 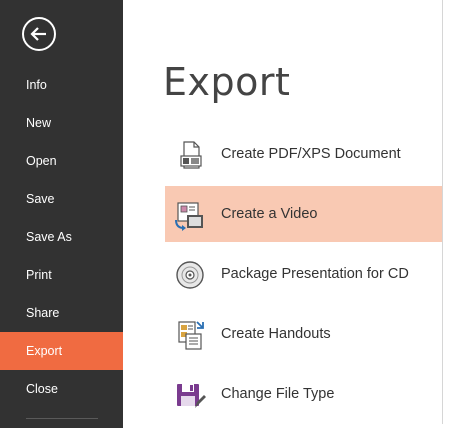 What do you see at coordinates (227, 82) in the screenshot?
I see `page-title: Export` at bounding box center [227, 82].